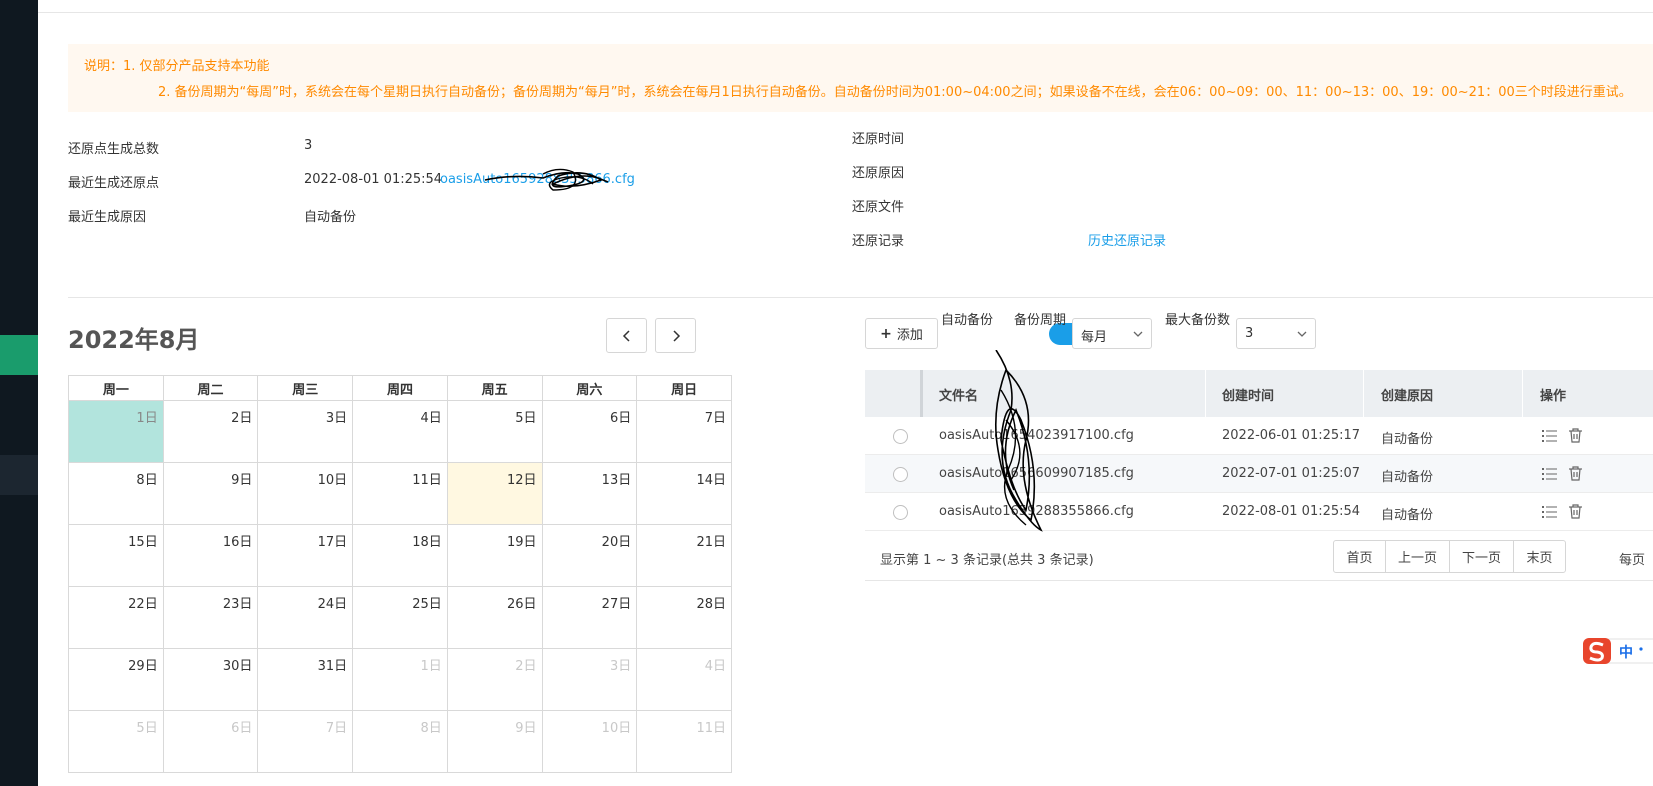 This screenshot has width=1653, height=786. What do you see at coordinates (1276, 333) in the screenshot?
I see `max-backup-select: 3` at bounding box center [1276, 333].